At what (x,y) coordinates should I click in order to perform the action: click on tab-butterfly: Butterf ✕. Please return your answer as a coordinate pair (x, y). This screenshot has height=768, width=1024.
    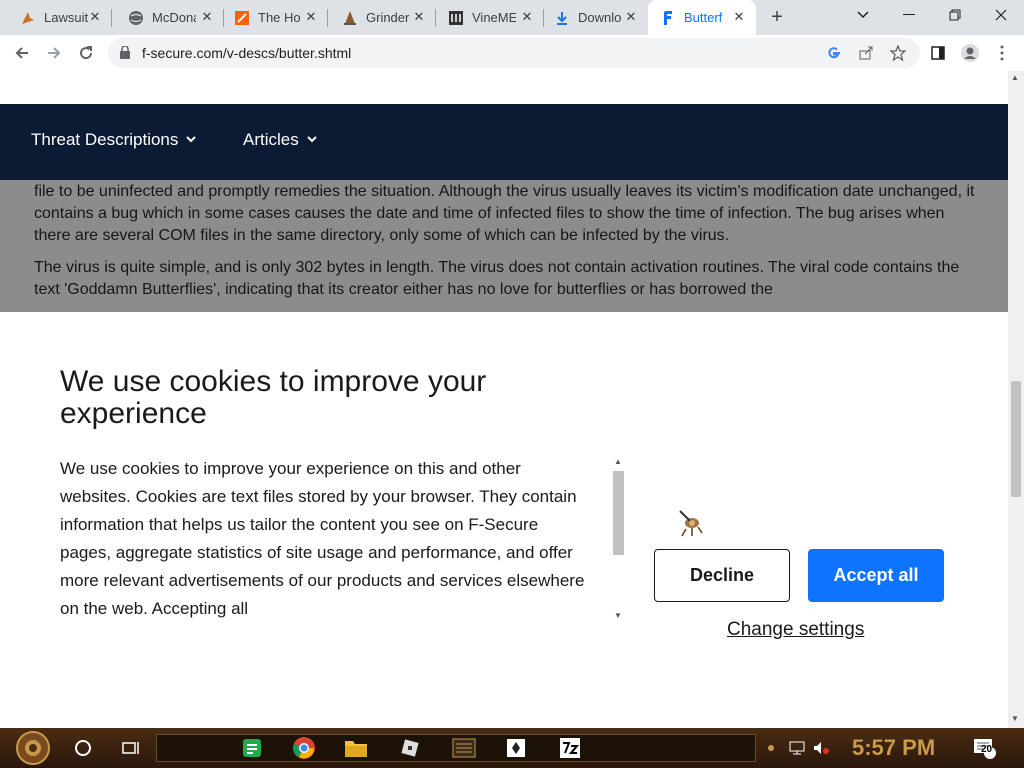
    Looking at the image, I should click on (702, 17).